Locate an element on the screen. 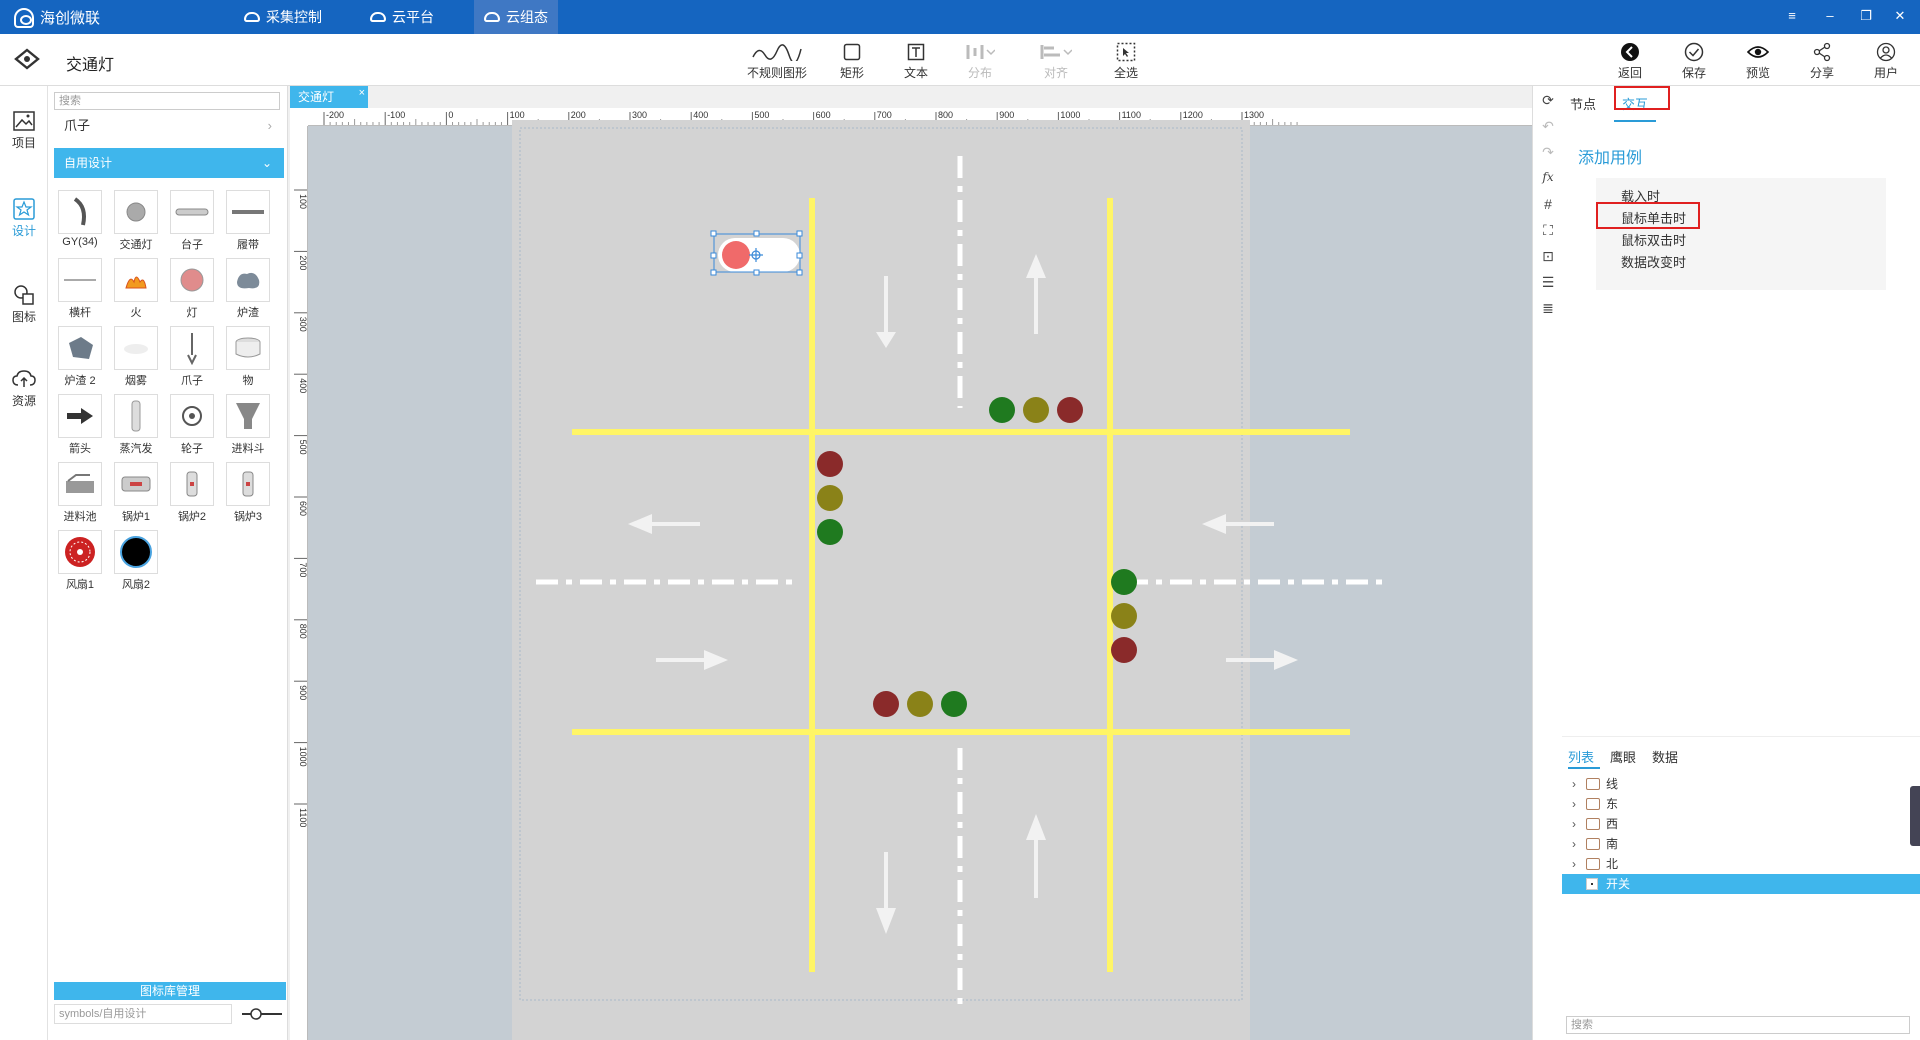 The height and width of the screenshot is (1040, 1920). traffic-light-north is located at coordinates (1036, 410).